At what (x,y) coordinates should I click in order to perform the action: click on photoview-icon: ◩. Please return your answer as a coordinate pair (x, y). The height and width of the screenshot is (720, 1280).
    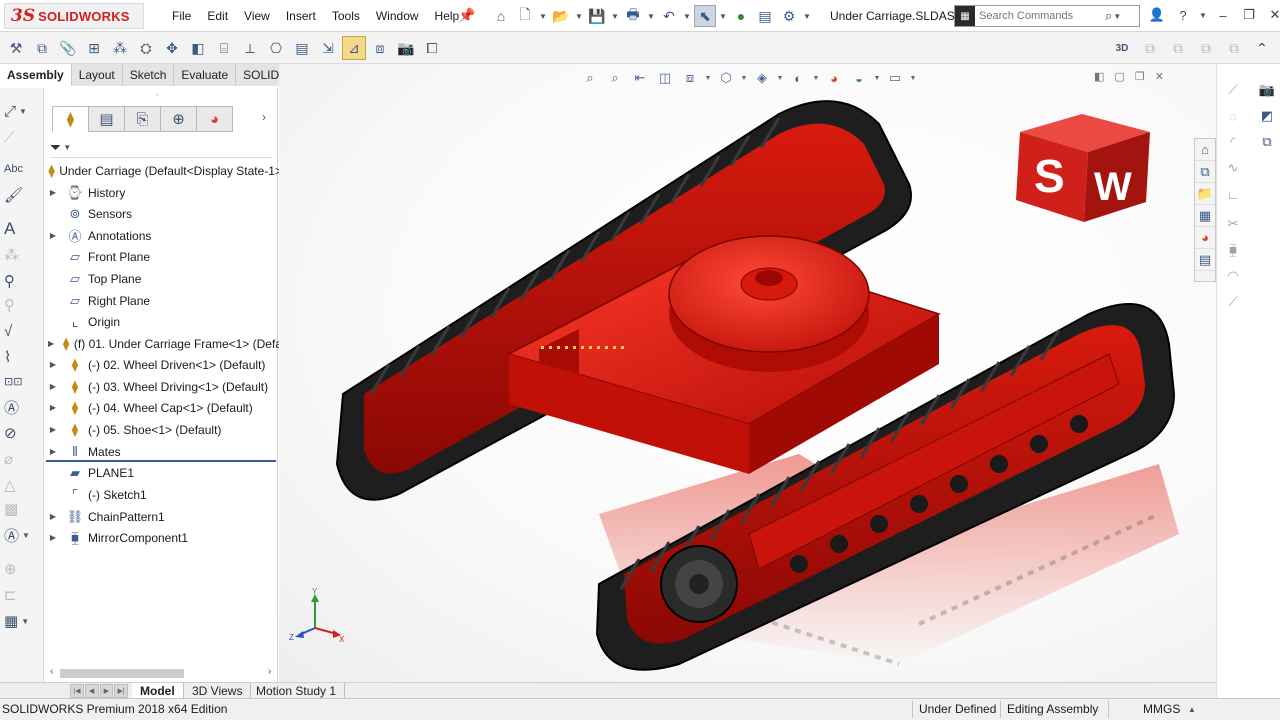
    Looking at the image, I should click on (1267, 116).